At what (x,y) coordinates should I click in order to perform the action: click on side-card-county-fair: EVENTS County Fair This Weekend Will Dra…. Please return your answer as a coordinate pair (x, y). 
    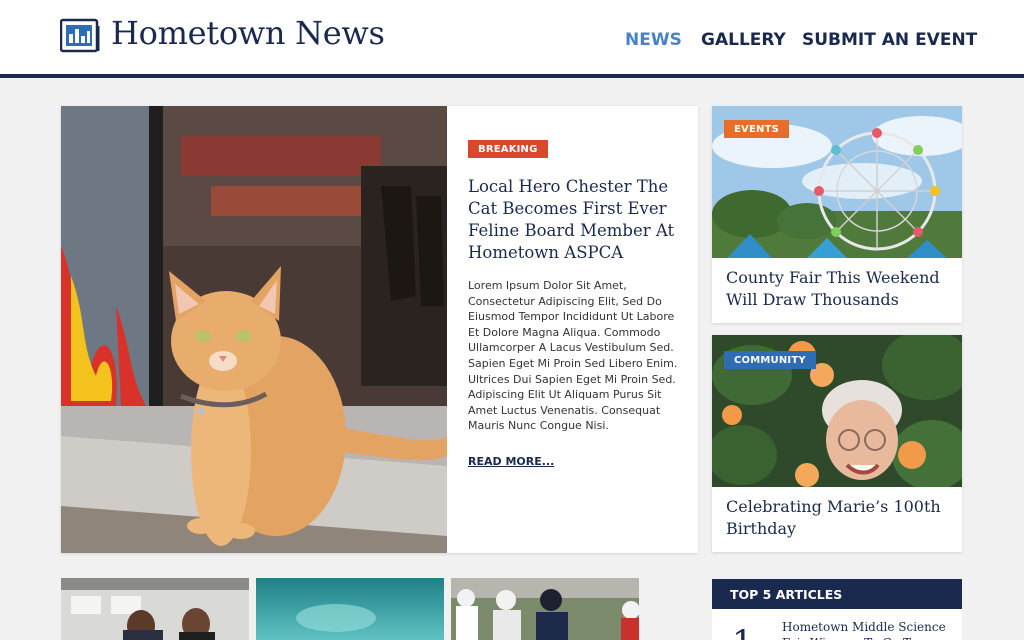
    Looking at the image, I should click on (837, 214).